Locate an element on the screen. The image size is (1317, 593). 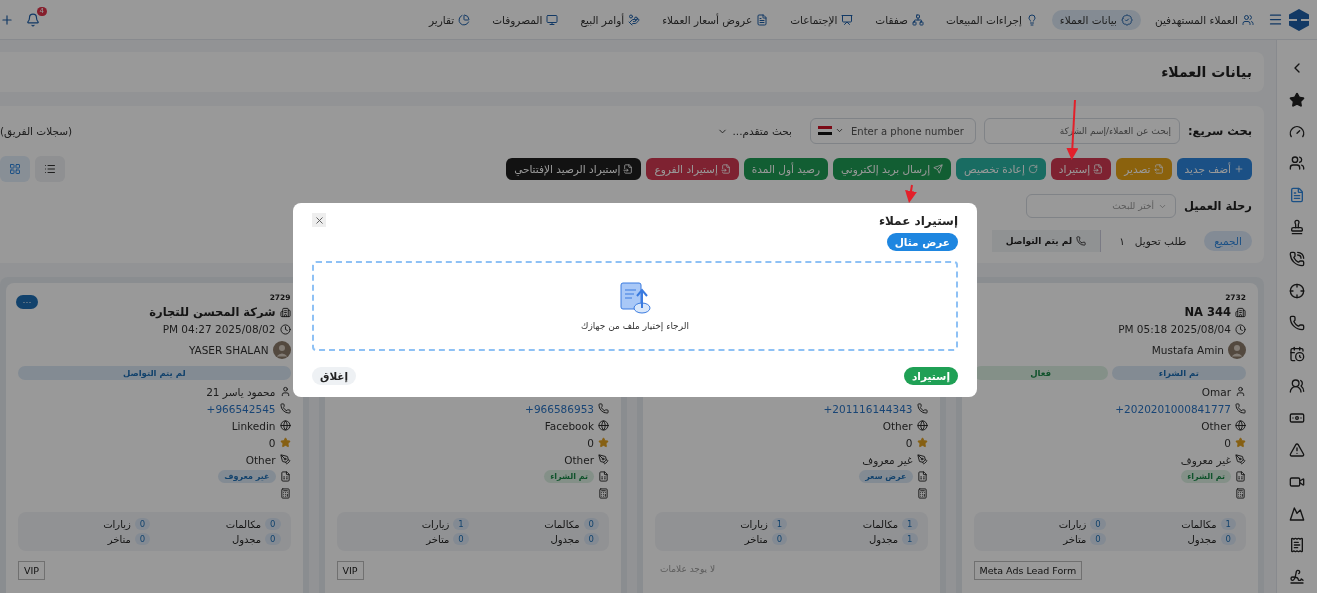
telephone-icon is located at coordinates (1081, 241).